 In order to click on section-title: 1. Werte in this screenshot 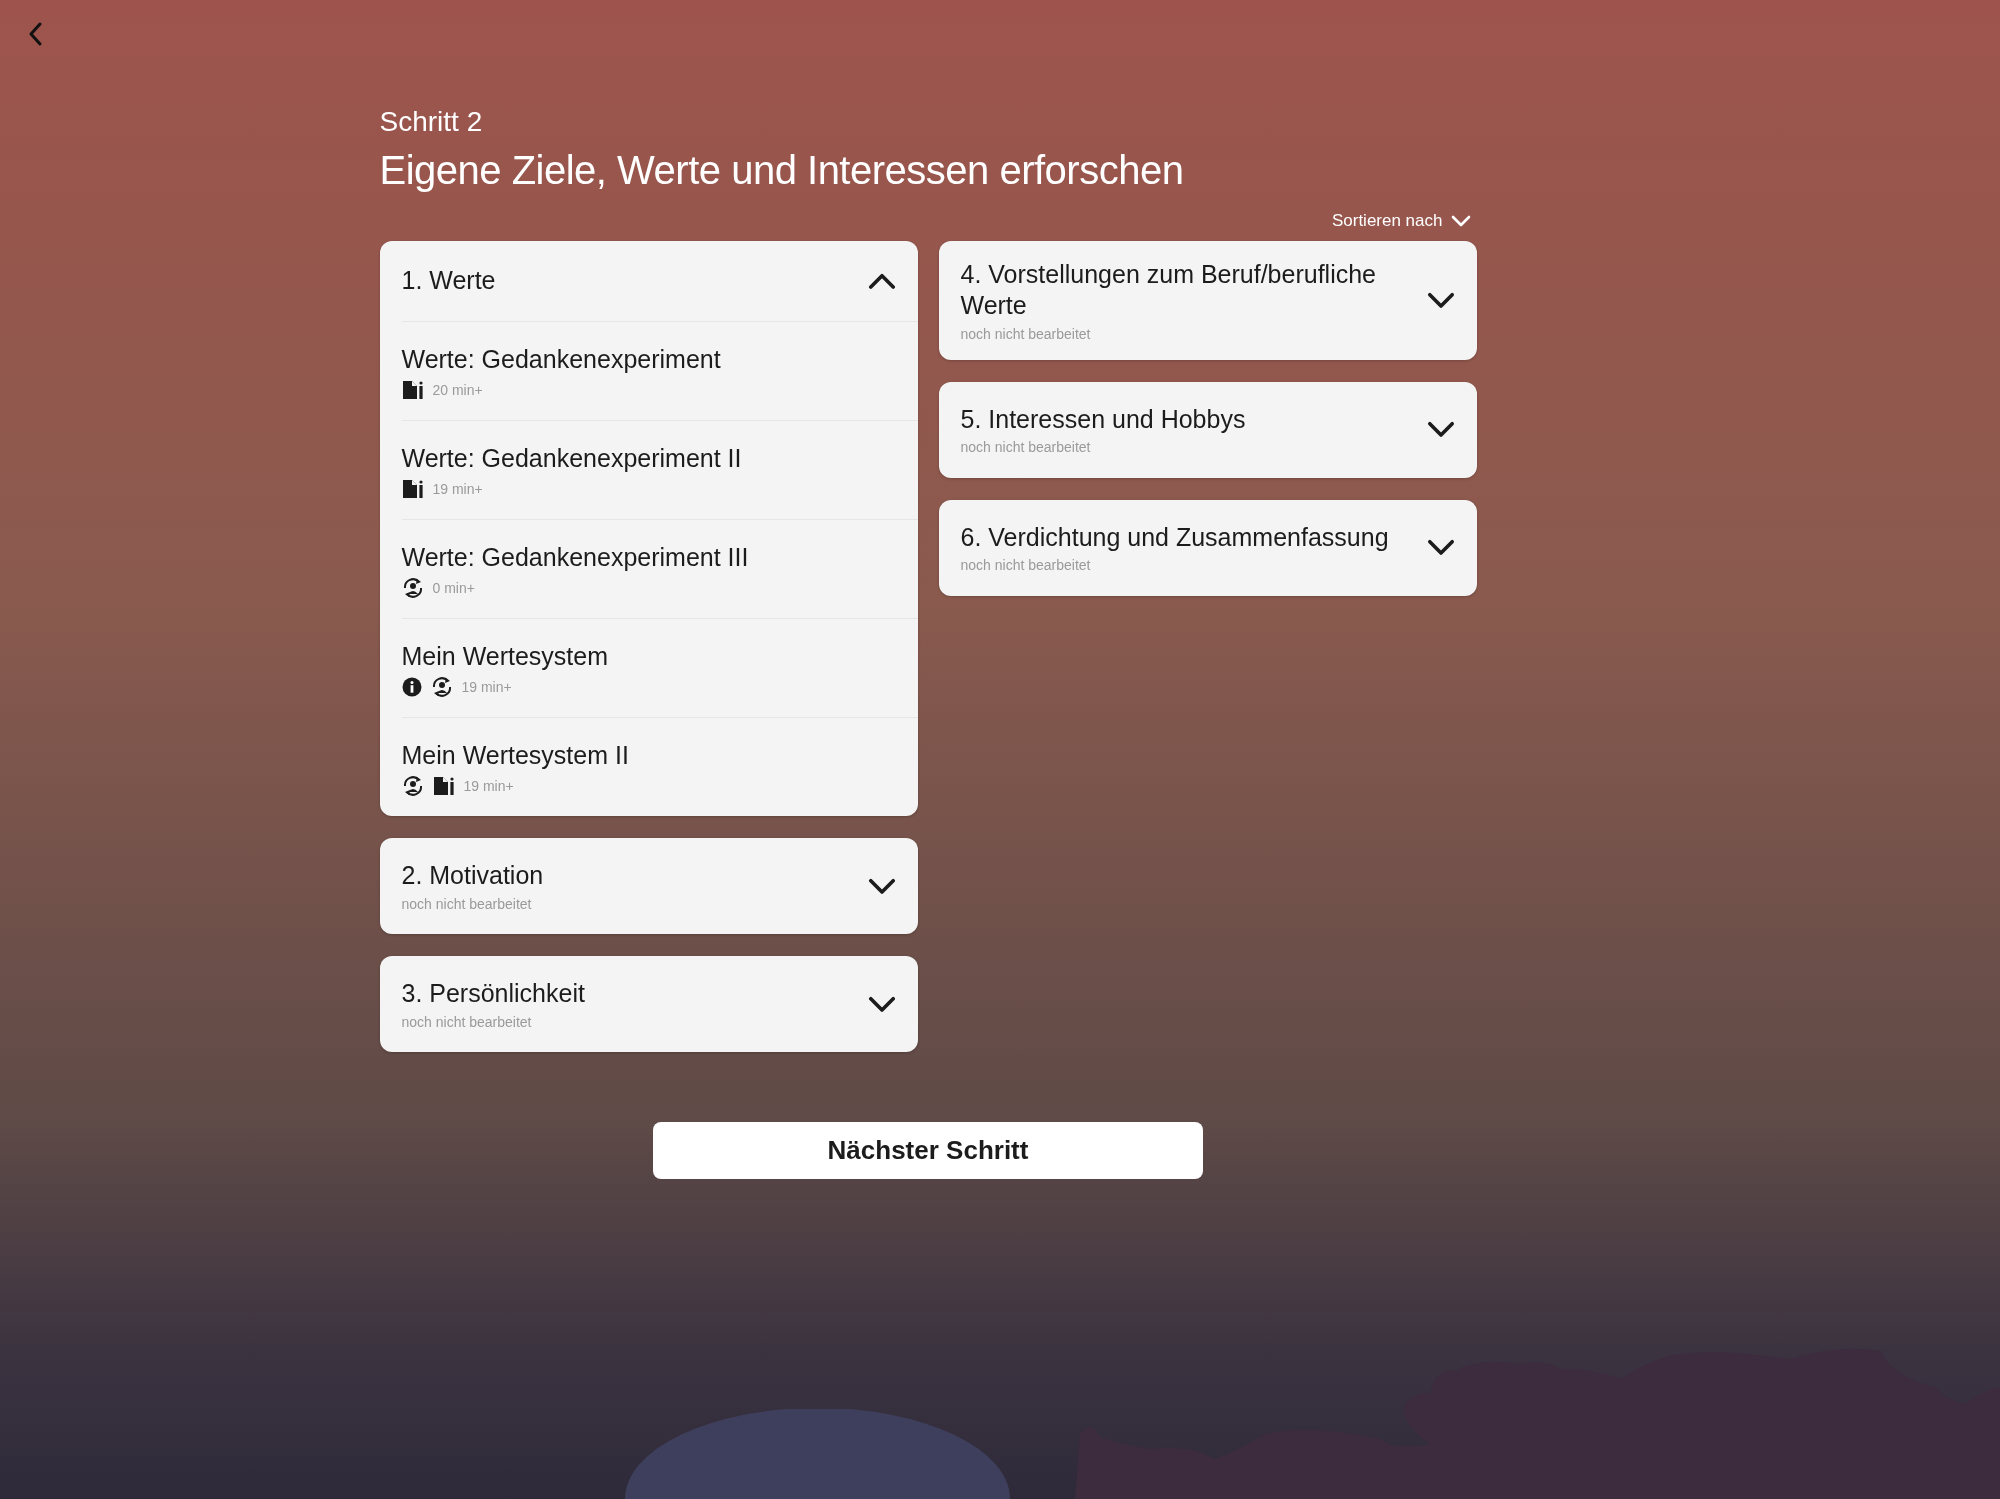, I will do `click(623, 281)`.